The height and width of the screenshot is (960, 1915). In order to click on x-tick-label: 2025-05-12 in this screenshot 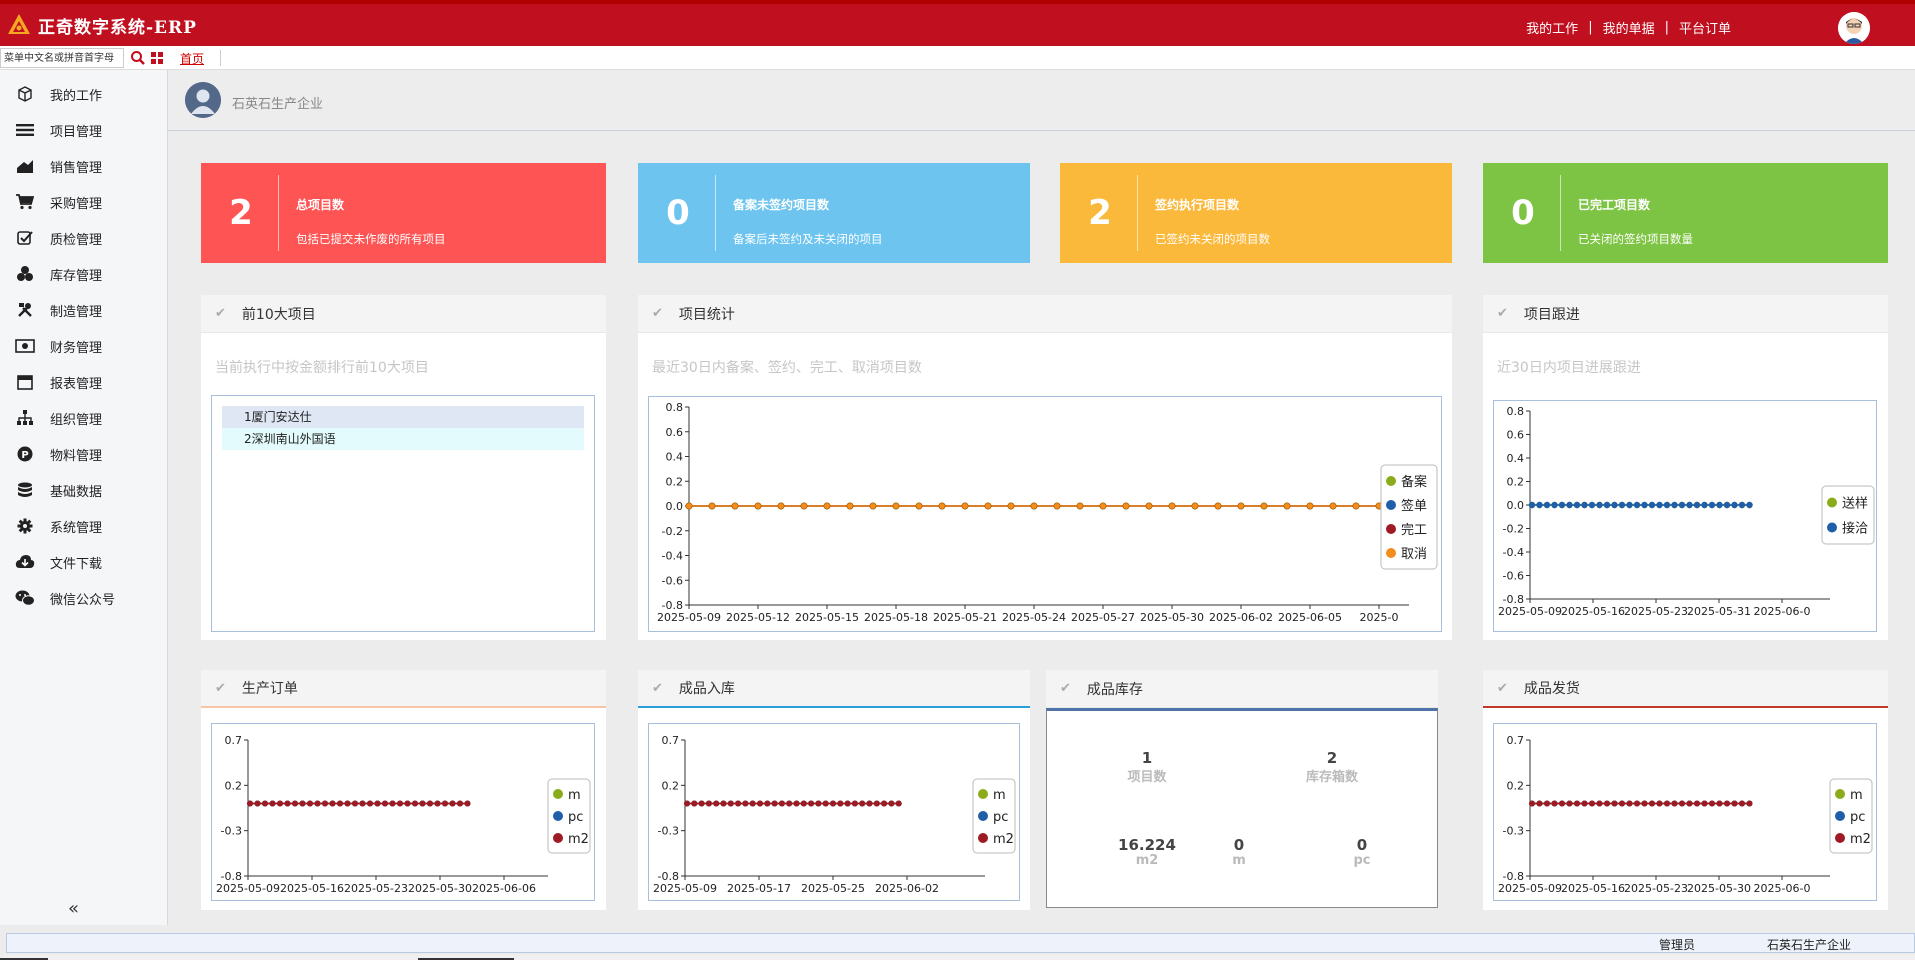, I will do `click(758, 617)`.